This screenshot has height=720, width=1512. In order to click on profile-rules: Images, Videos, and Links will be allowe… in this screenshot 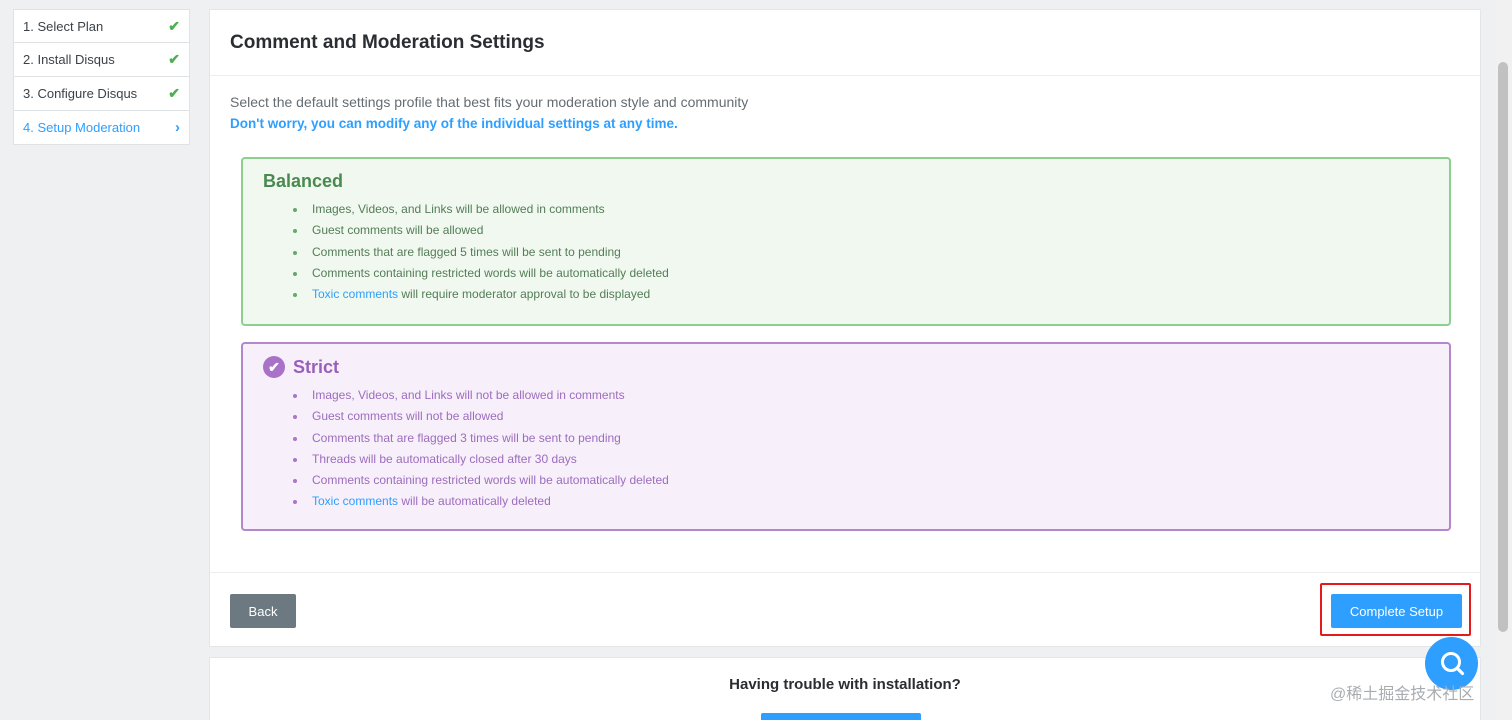, I will do `click(870, 252)`.